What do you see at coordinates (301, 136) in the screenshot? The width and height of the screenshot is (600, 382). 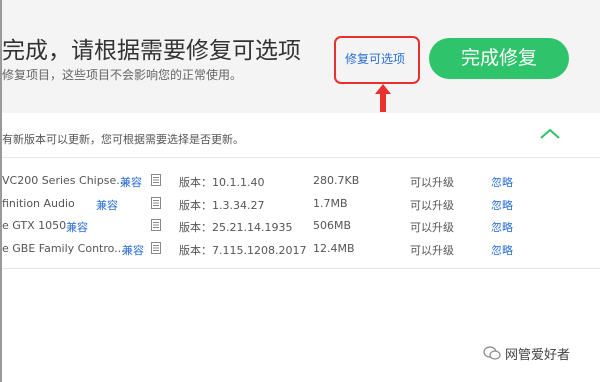 I see `update-section-header: 有新版本可以更新，您可根据需要选择是否更新。` at bounding box center [301, 136].